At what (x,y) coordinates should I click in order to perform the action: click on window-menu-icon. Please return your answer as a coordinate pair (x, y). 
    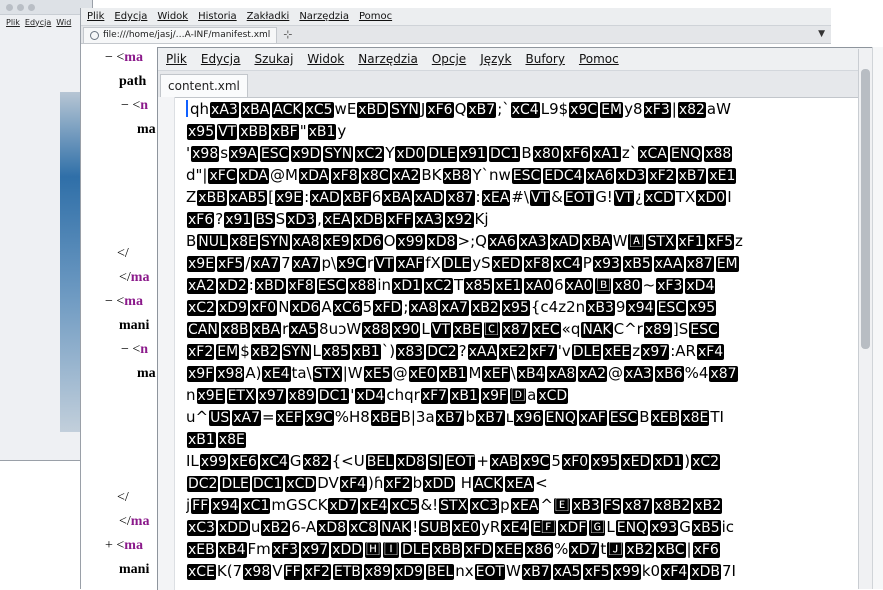
    Looking at the image, I should click on (9, 7).